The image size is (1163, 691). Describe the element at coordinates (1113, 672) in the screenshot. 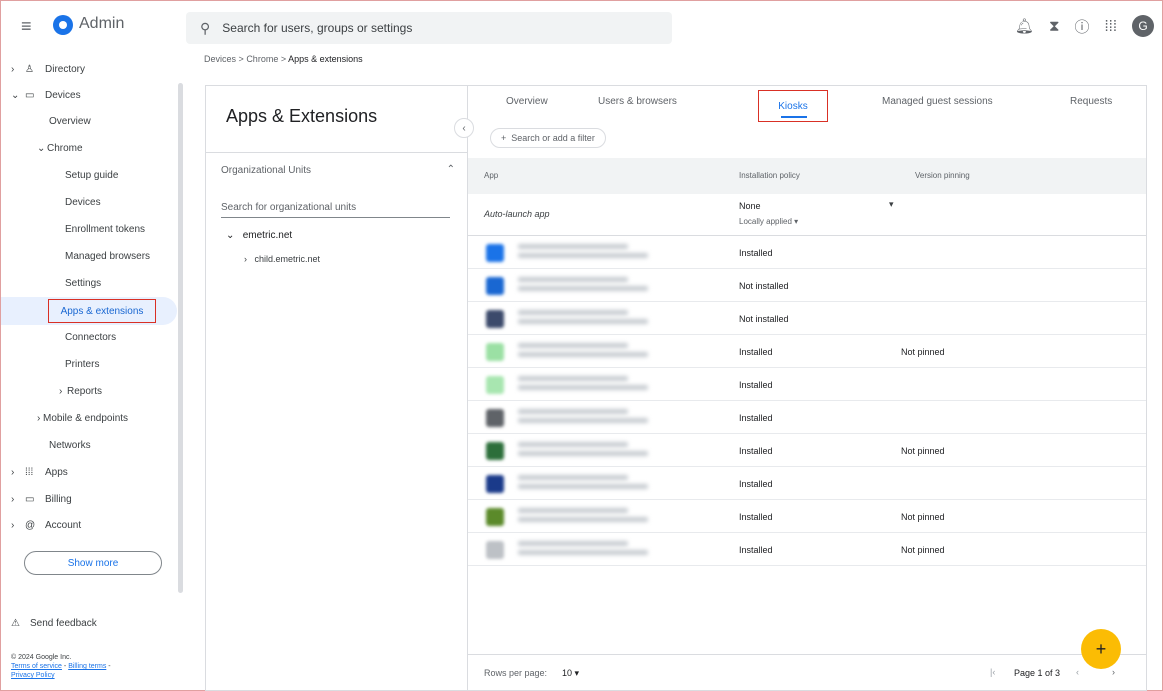

I see `next-page-icon: ›` at that location.